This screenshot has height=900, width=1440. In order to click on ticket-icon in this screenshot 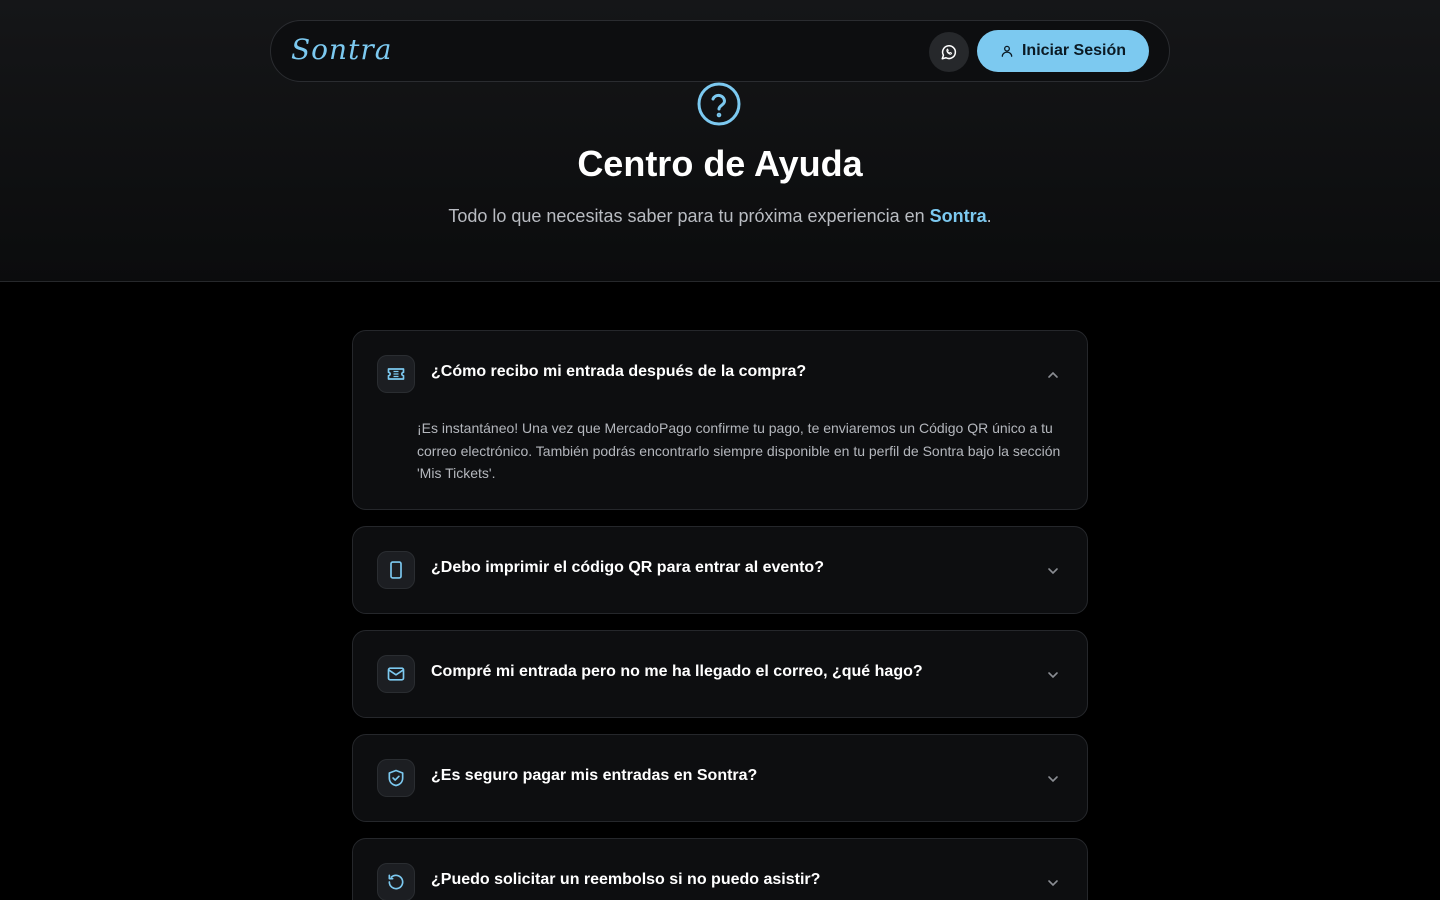, I will do `click(396, 374)`.